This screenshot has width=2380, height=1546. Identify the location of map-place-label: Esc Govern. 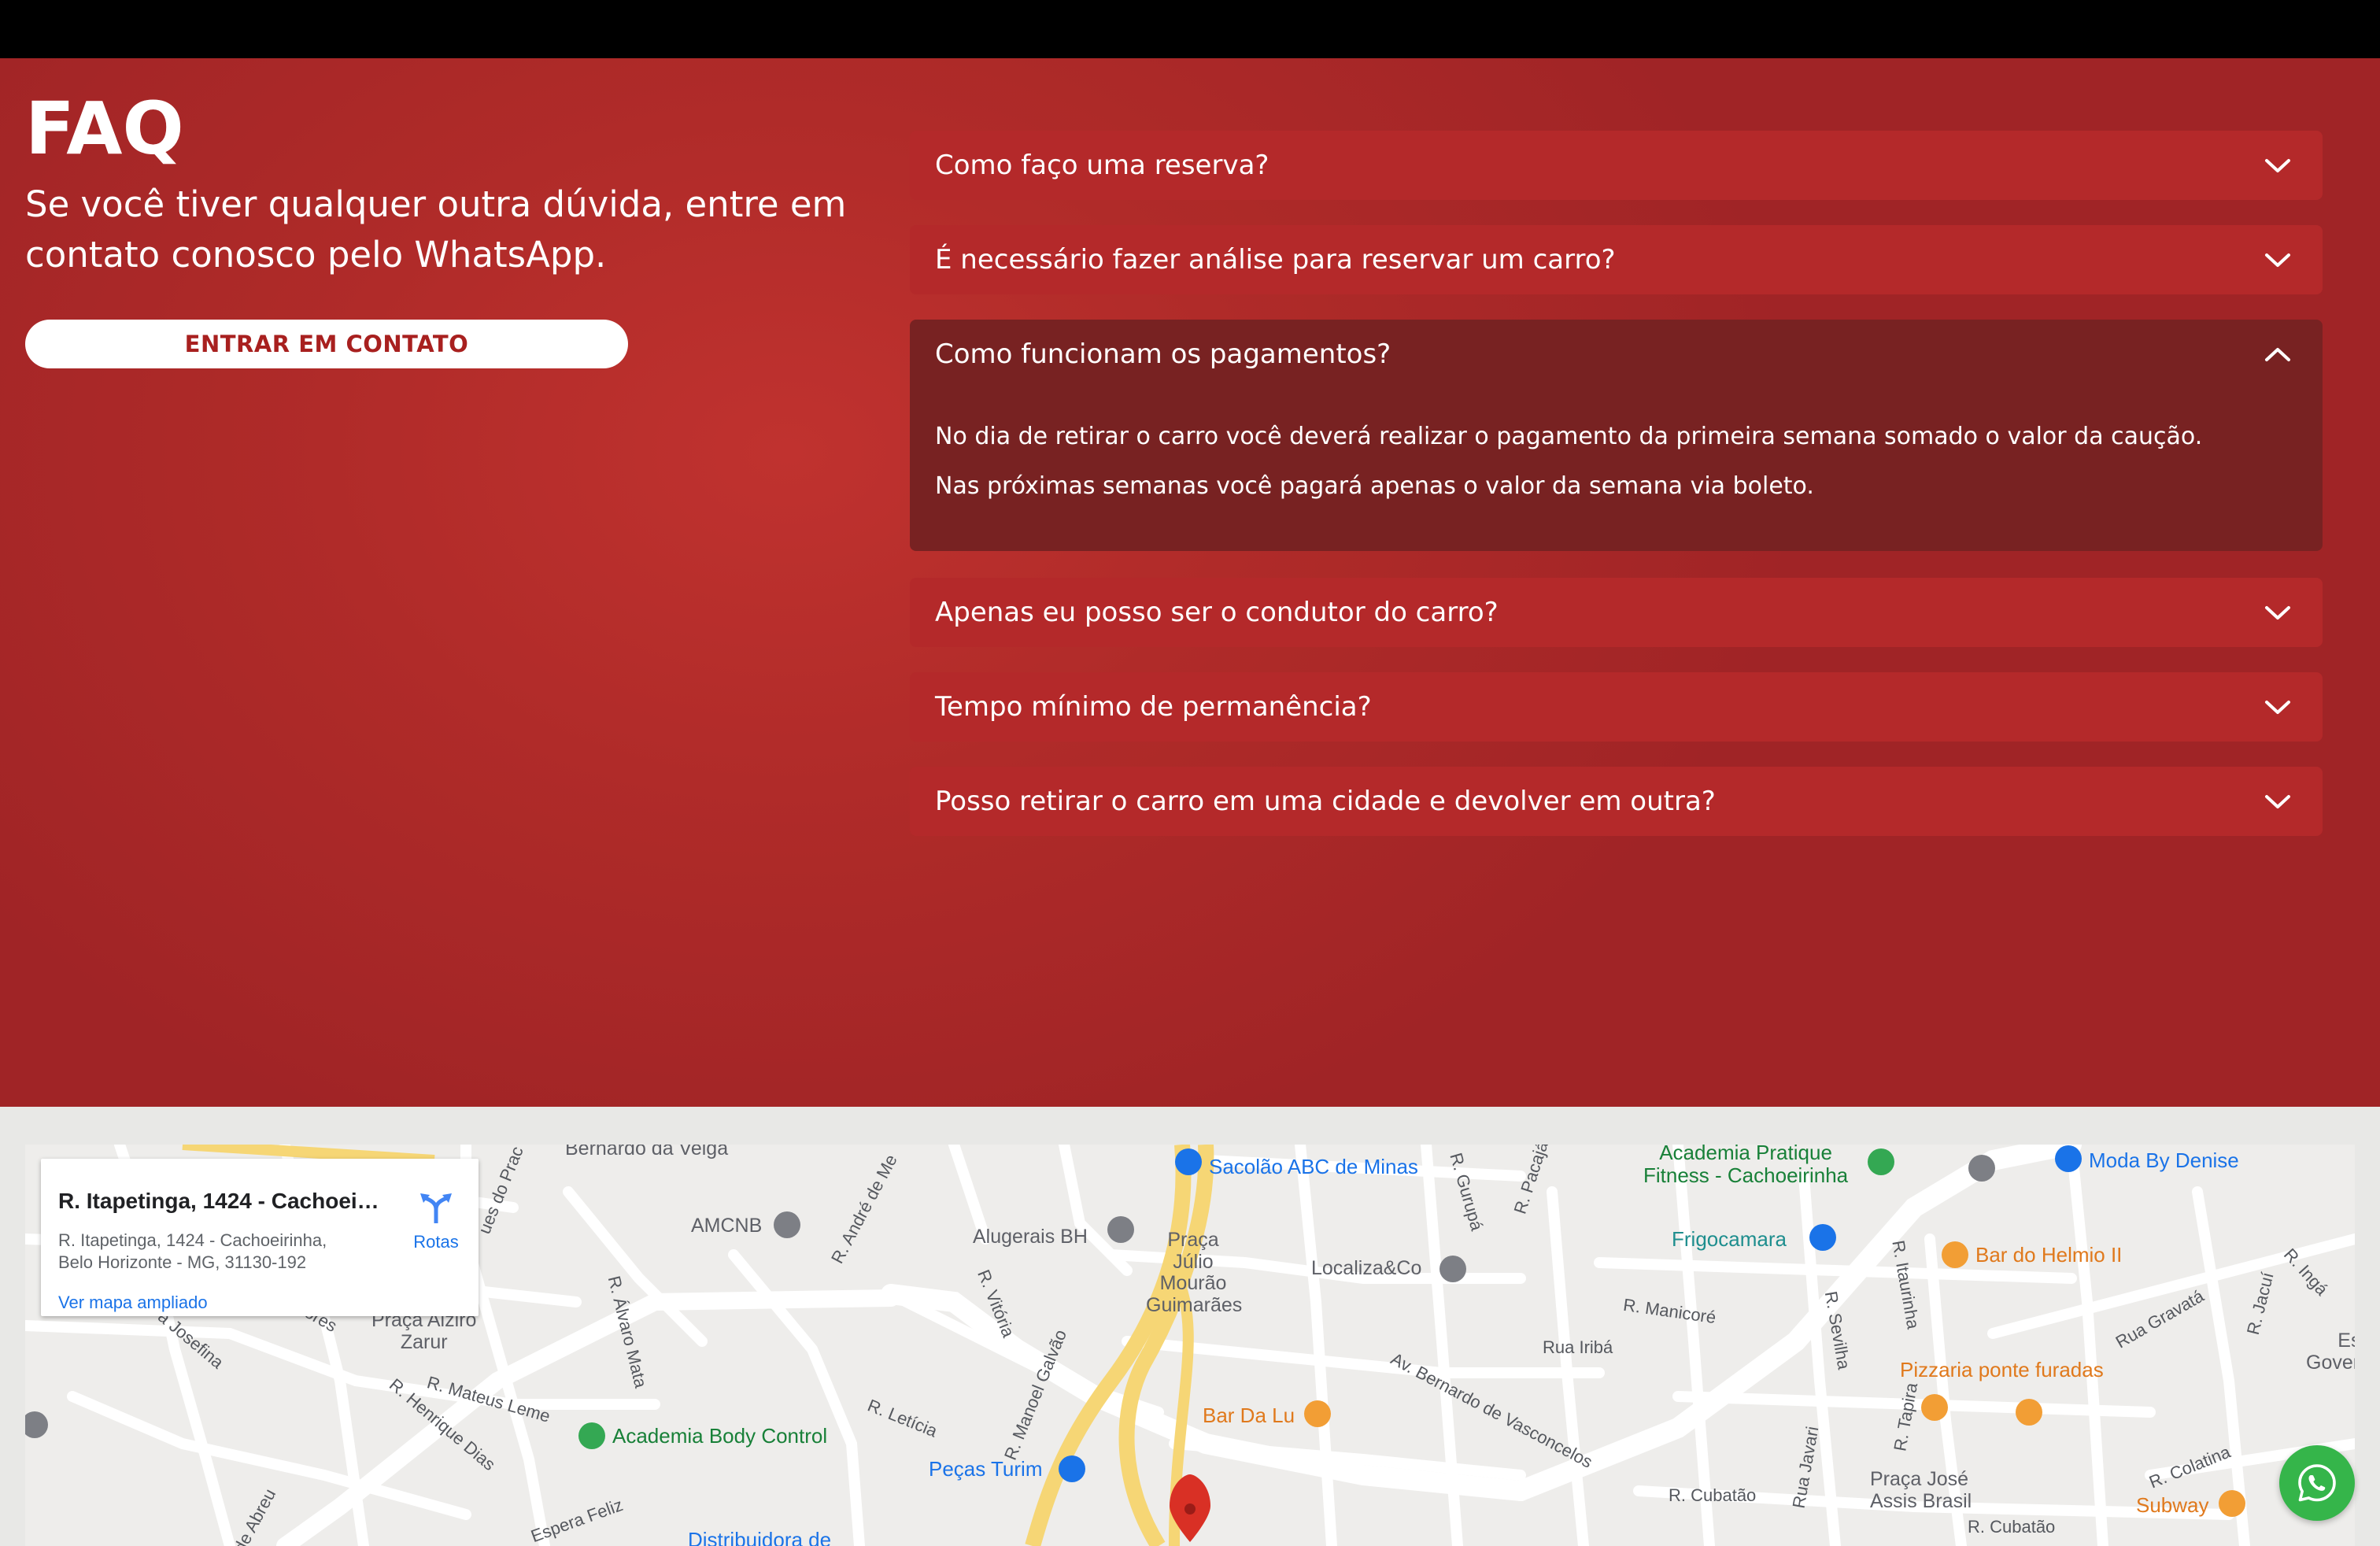
(2330, 1352).